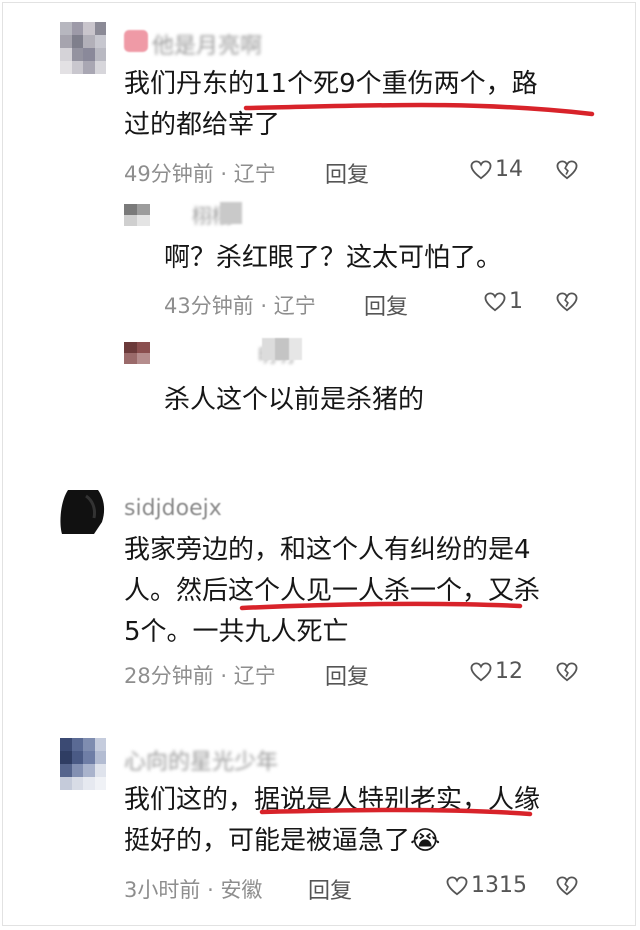  What do you see at coordinates (136, 41) in the screenshot?
I see `pink-badge-icon` at bounding box center [136, 41].